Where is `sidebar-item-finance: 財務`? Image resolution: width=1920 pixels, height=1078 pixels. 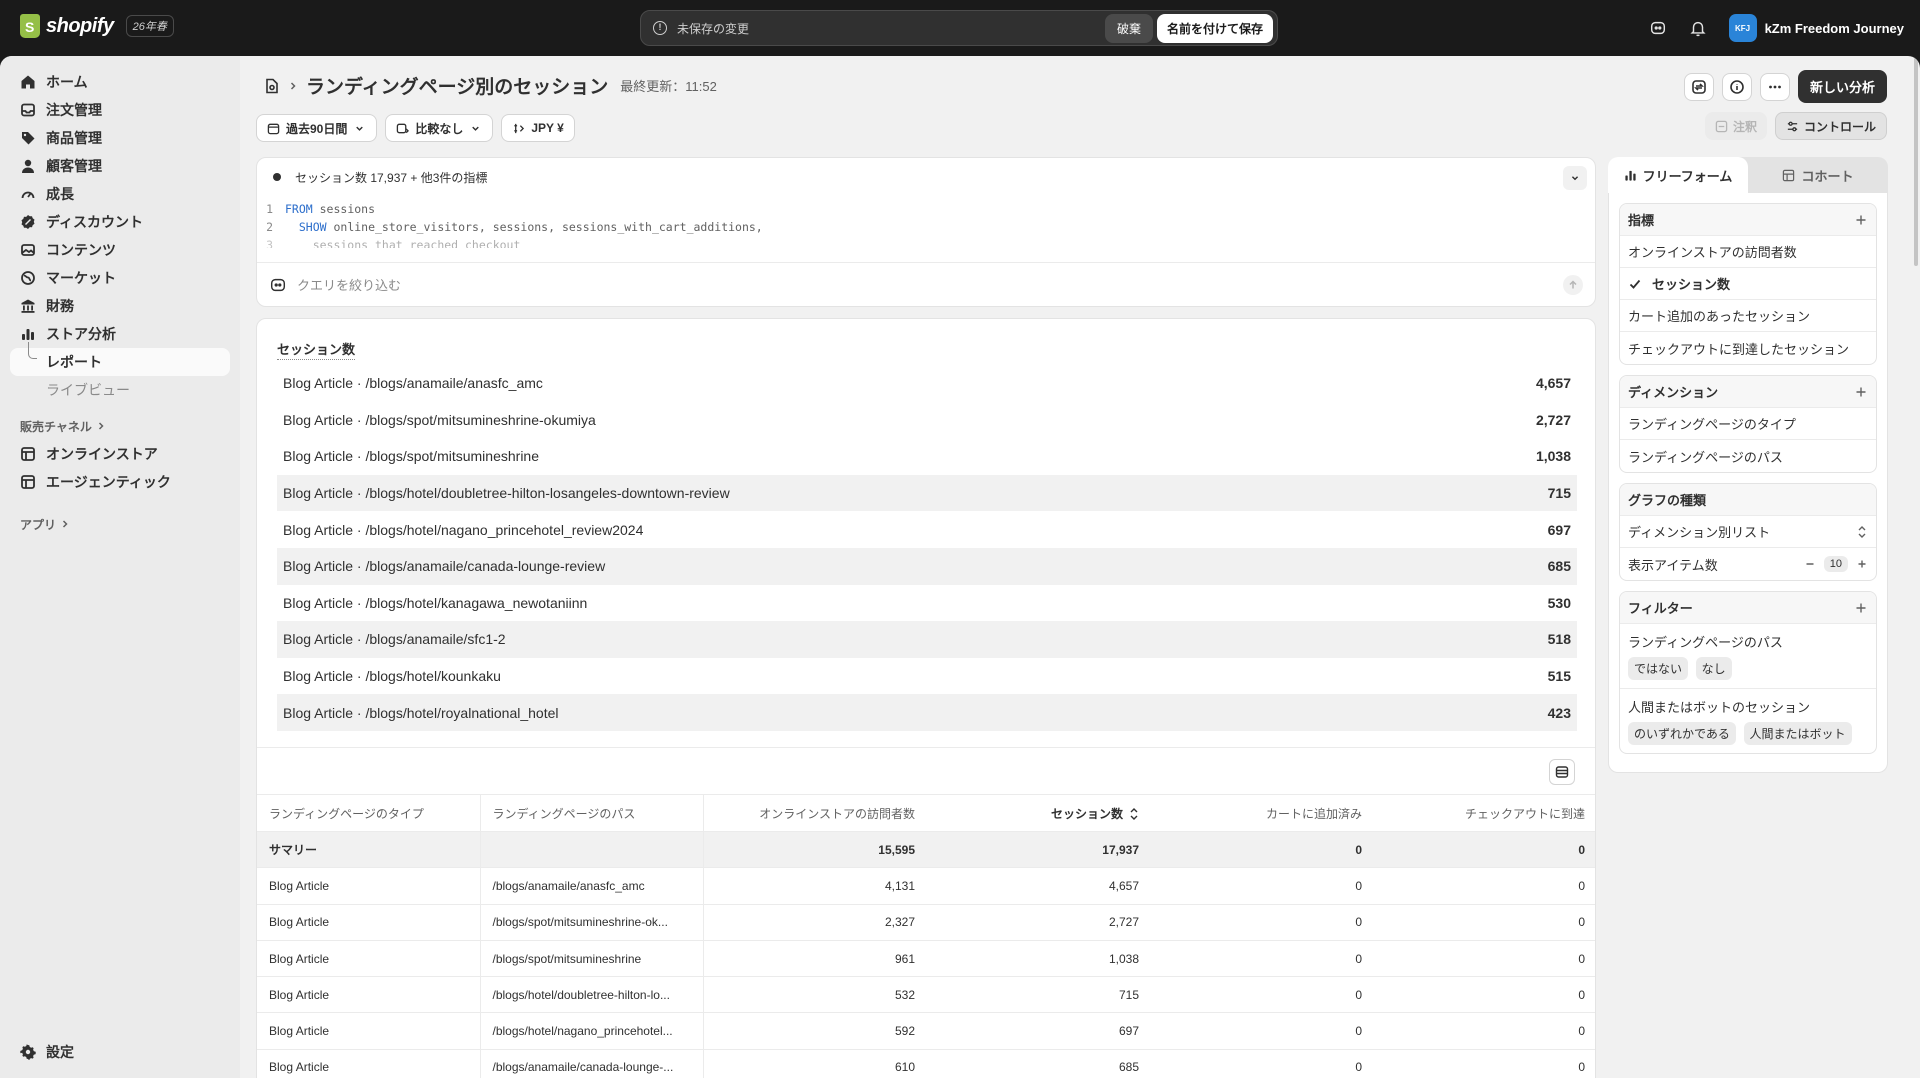
sidebar-item-finance: 財務 is located at coordinates (120, 306).